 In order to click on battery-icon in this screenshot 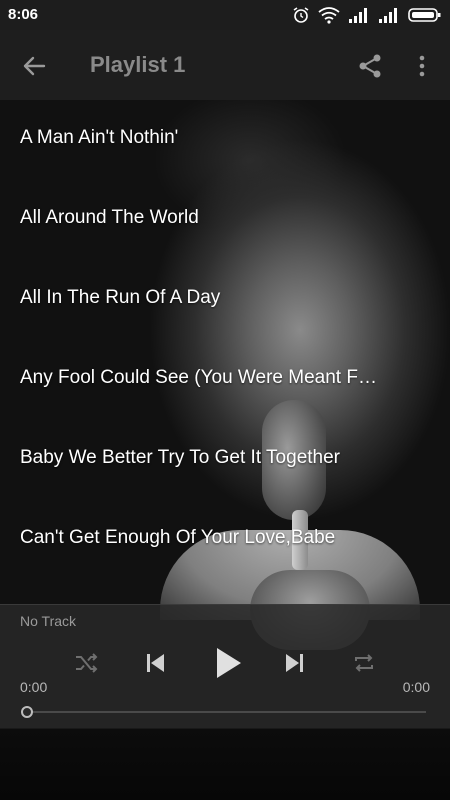, I will do `click(425, 15)`.